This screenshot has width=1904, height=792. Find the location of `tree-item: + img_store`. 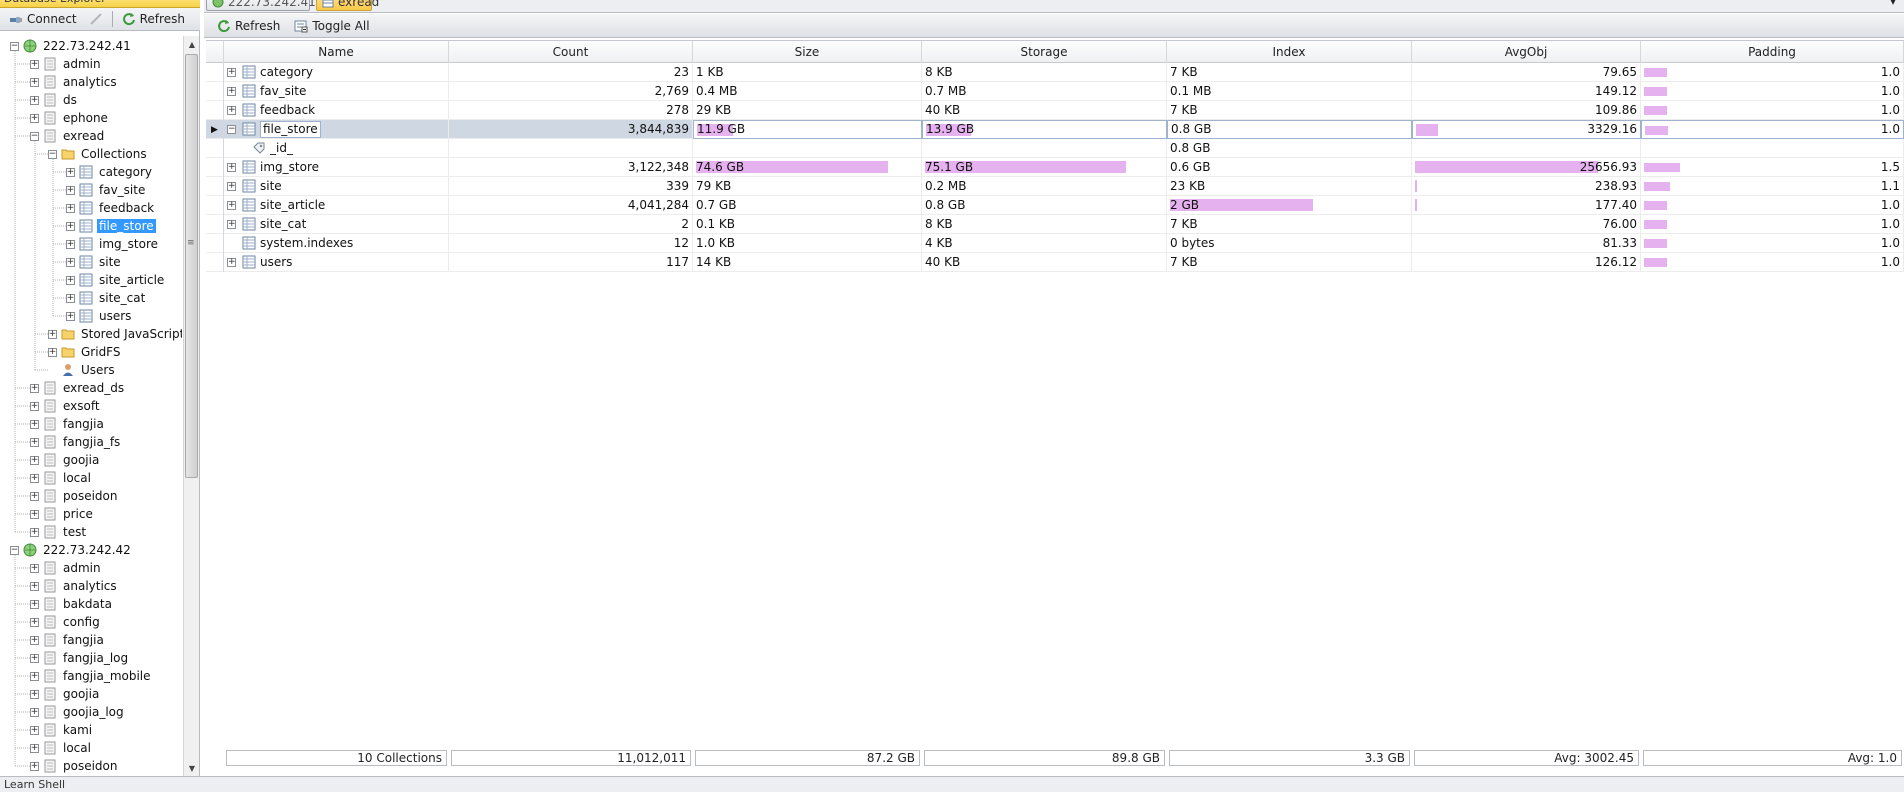

tree-item: + img_store is located at coordinates (113, 244).